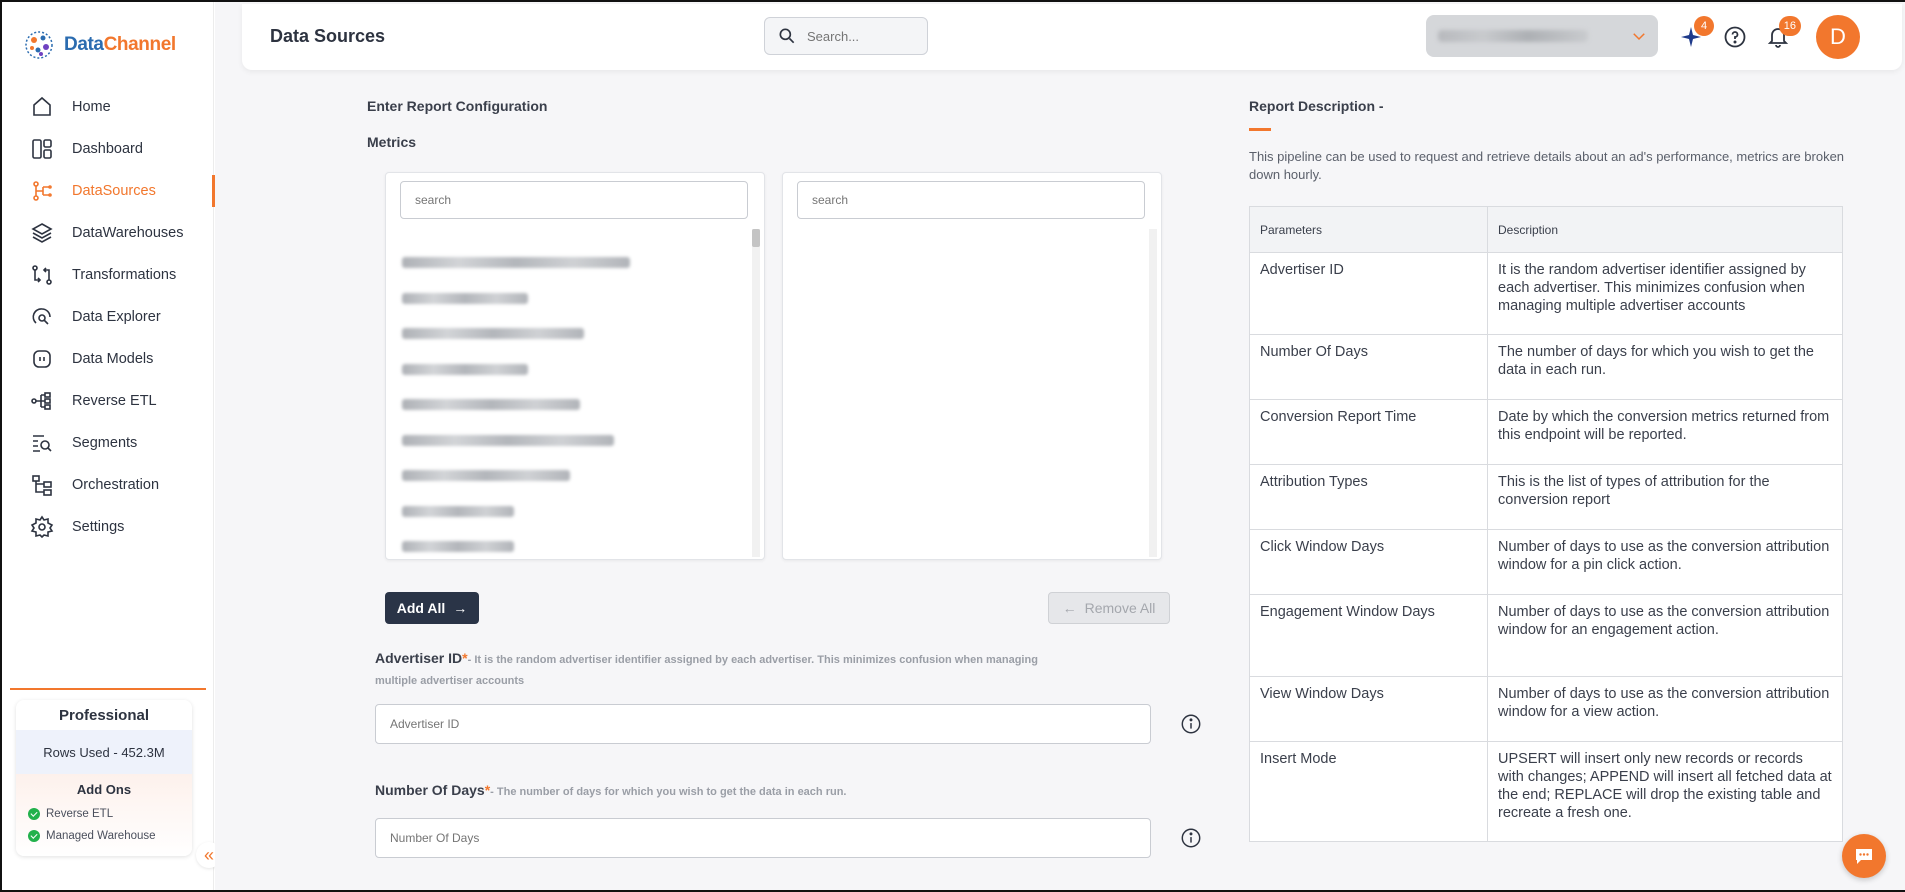 The image size is (1905, 892). I want to click on account-selector, so click(1542, 36).